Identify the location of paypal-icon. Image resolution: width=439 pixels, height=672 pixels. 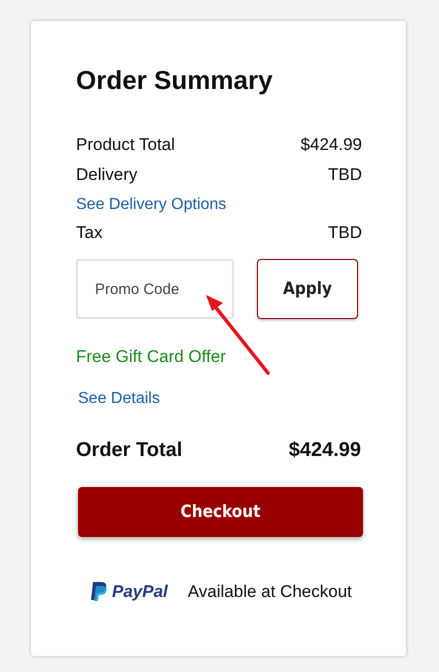
(99, 592).